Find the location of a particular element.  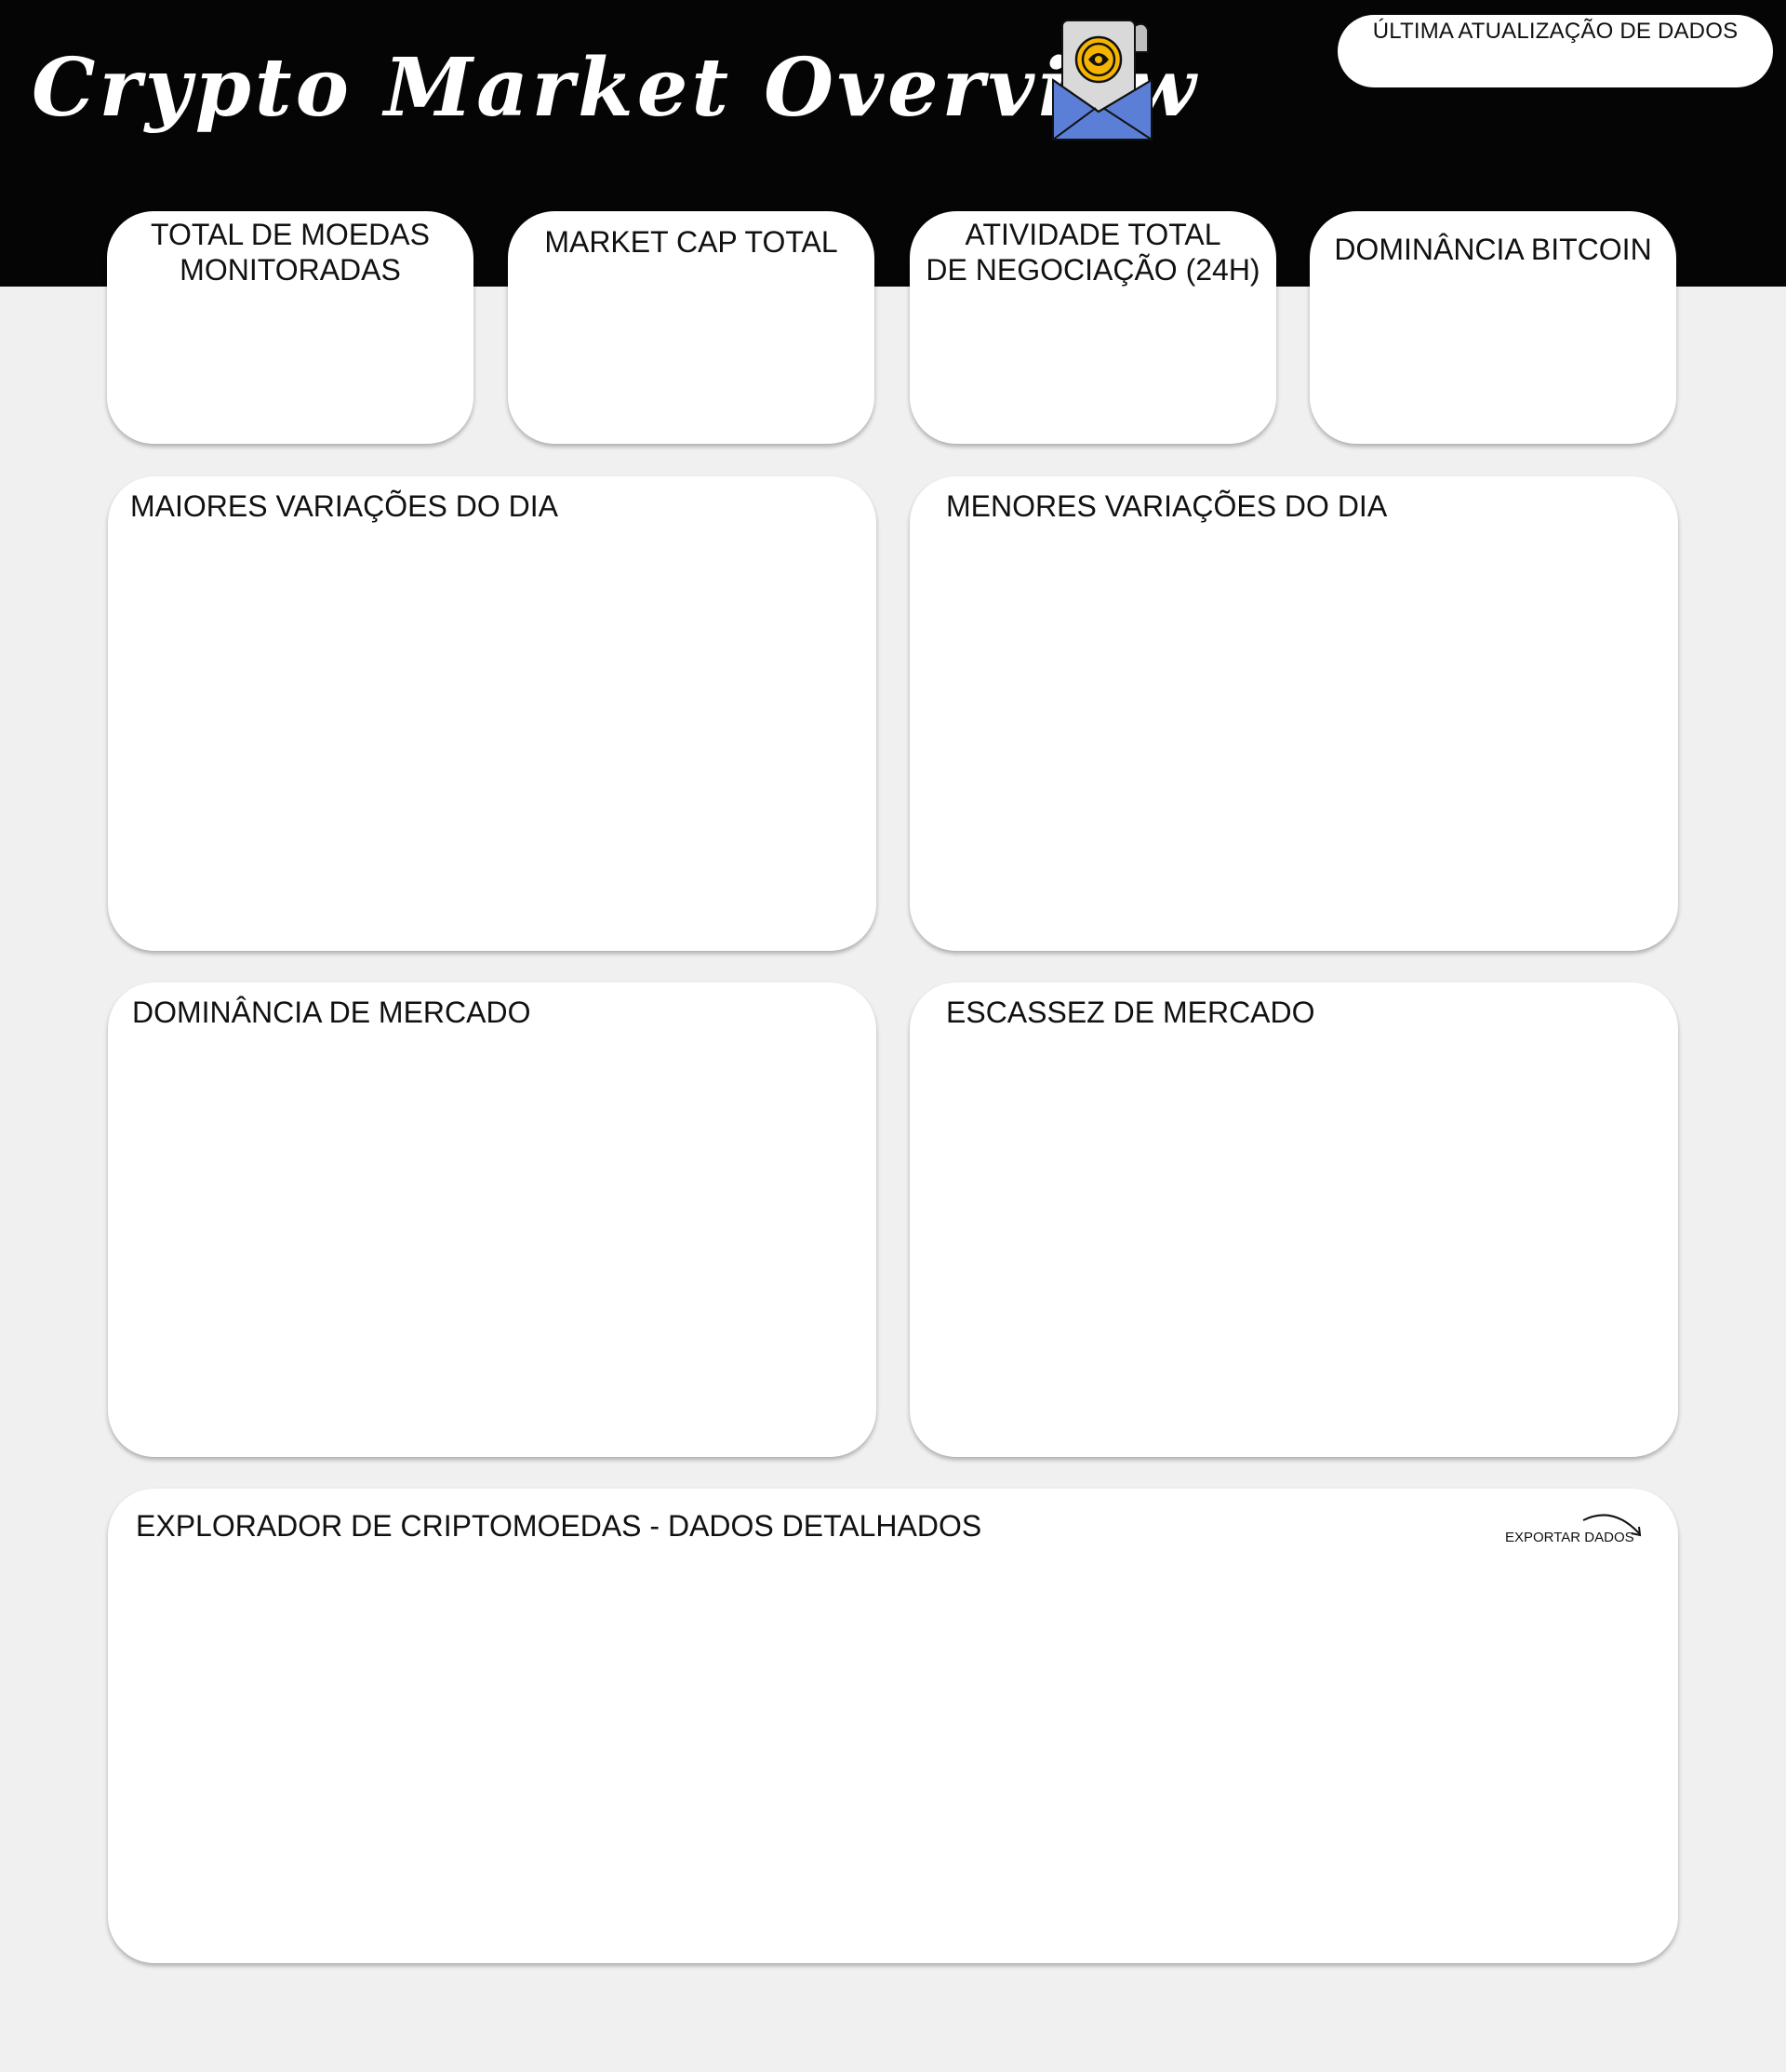

top-gainers-title: MAIORES VARIAÇÕES DO DIA is located at coordinates (344, 506).